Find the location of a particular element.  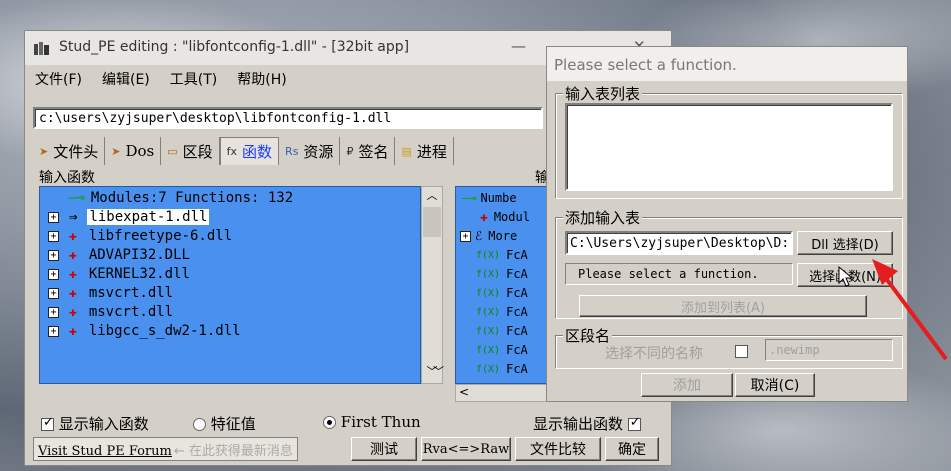

tab-sections: ▭ 区段 is located at coordinates (190, 151).